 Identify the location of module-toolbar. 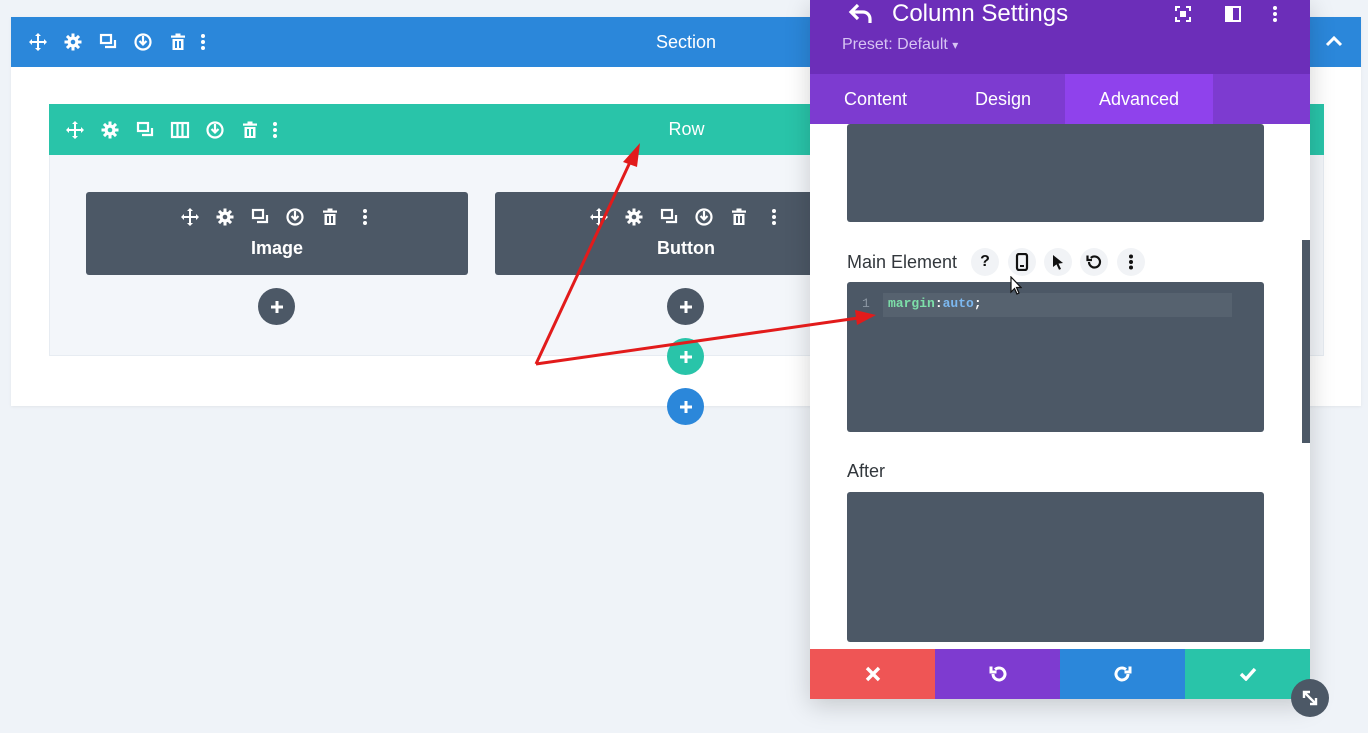
(277, 217).